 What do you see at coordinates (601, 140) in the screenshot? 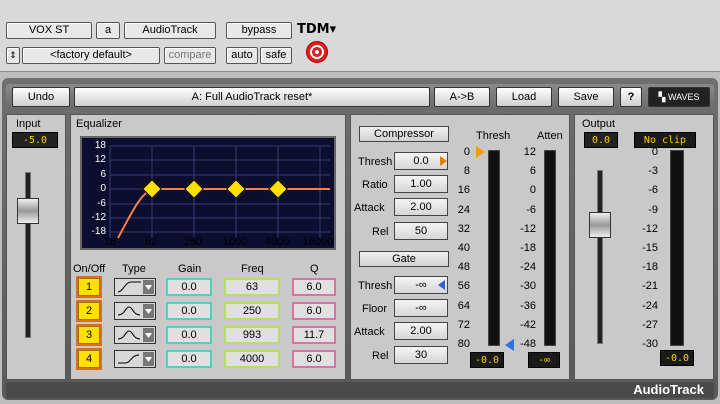
I see `output-value: 0.0` at bounding box center [601, 140].